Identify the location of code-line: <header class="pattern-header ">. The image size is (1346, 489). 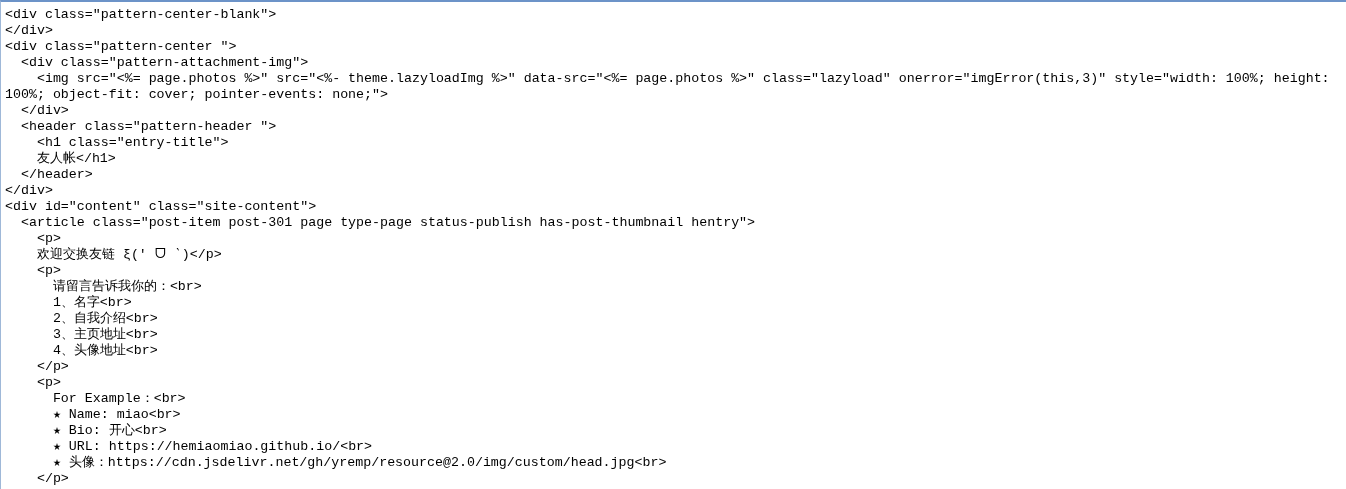
(148, 127).